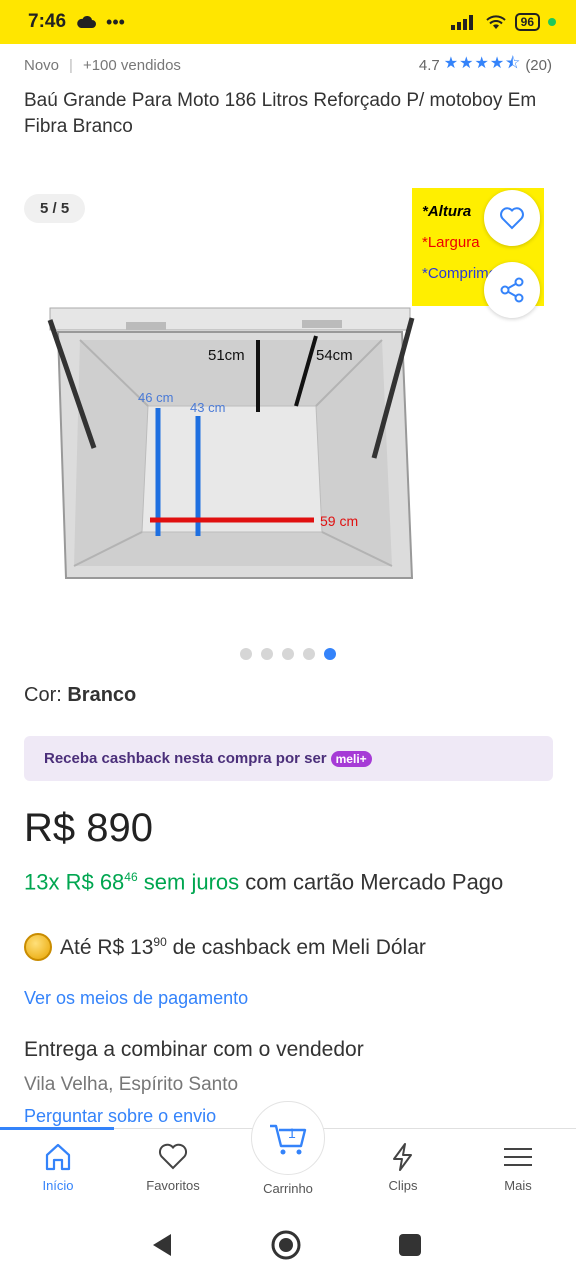 The height and width of the screenshot is (1280, 576). Describe the element at coordinates (538, 65) in the screenshot. I see `review-count: (20)` at that location.